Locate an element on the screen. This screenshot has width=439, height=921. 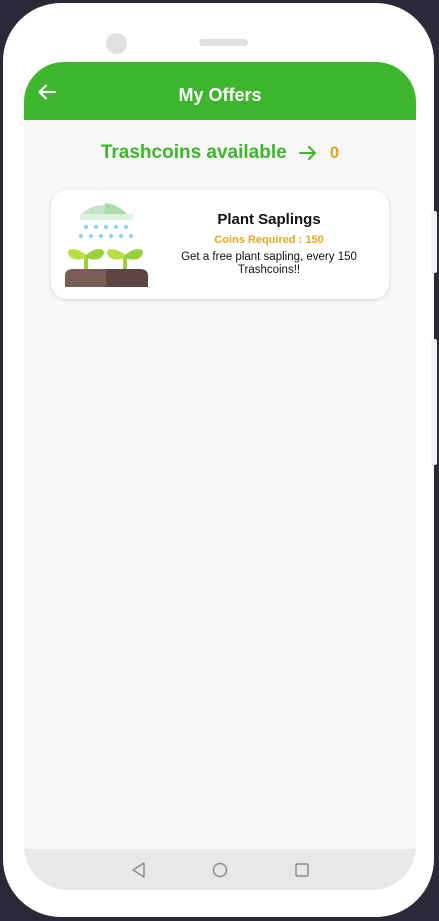
back-triangle-icon is located at coordinates (139, 870).